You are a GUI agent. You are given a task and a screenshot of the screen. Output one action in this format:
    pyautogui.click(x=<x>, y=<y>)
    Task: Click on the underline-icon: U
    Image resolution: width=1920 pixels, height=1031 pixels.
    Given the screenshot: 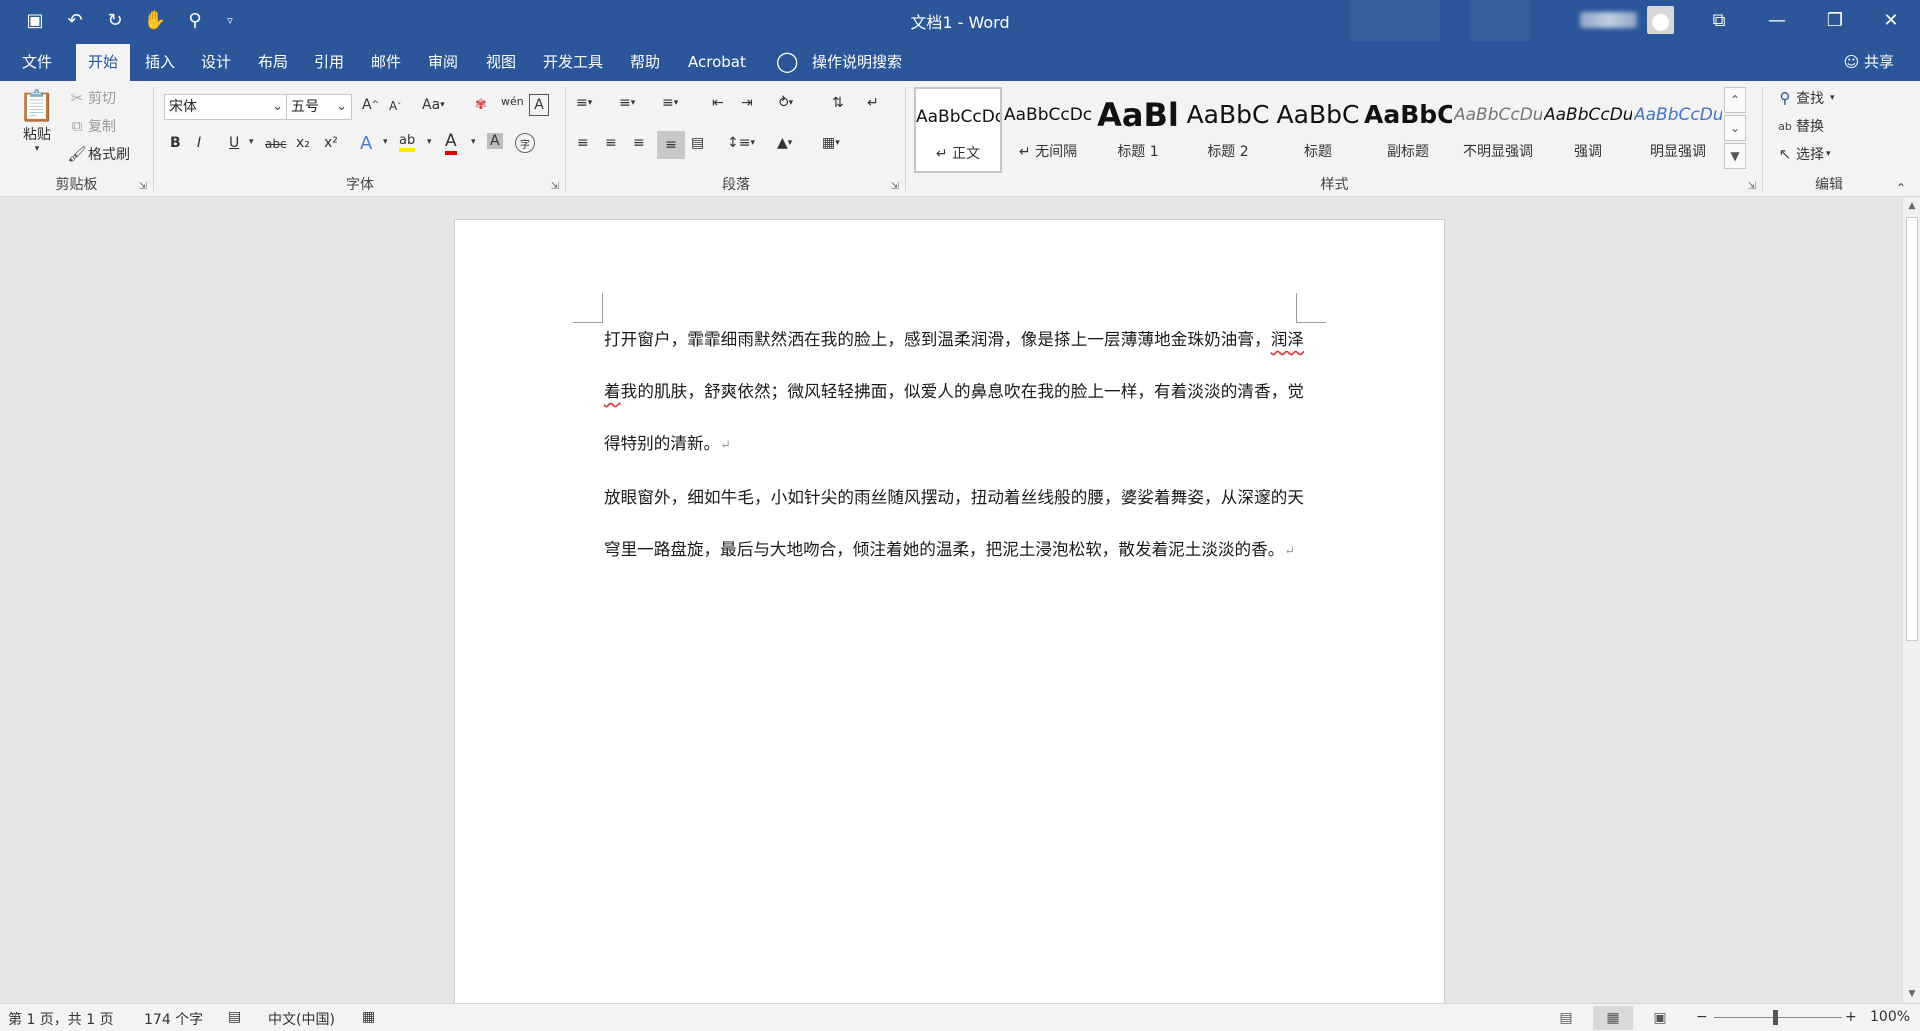 What is the action you would take?
    pyautogui.click(x=234, y=143)
    